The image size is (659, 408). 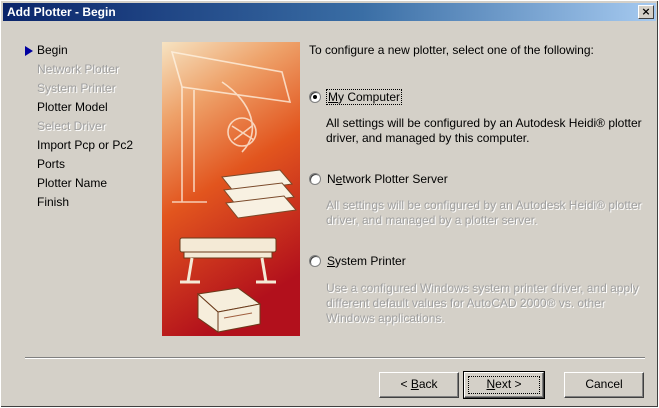 I want to click on step-label: Finish, so click(x=53, y=202).